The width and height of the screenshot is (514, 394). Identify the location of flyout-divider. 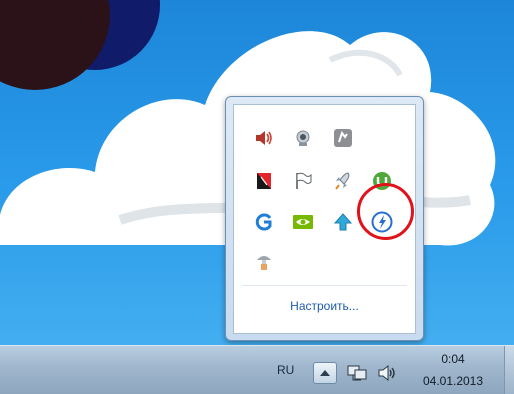
(324, 285).